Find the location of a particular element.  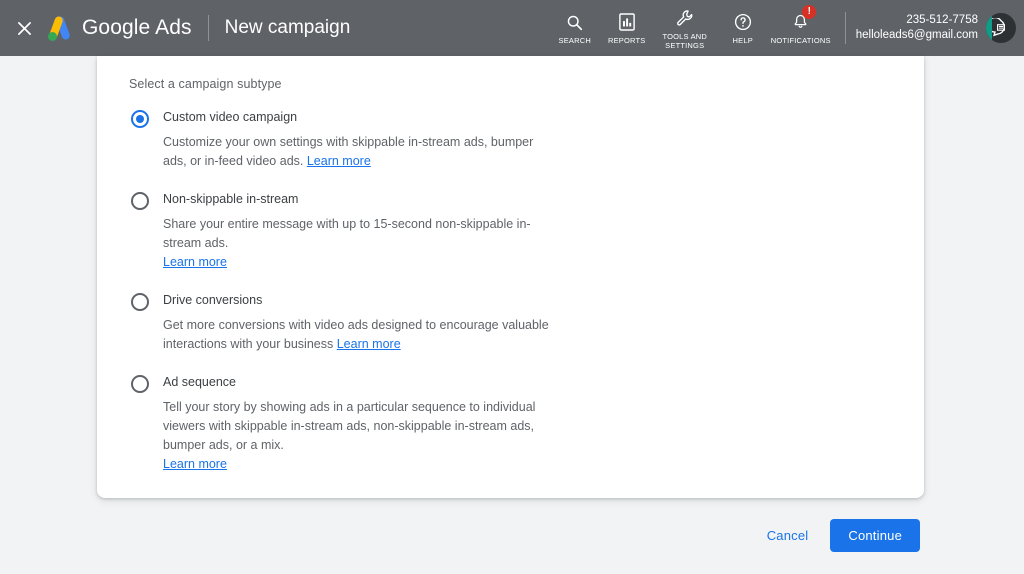

toolbar-label-help: HELP is located at coordinates (742, 40).